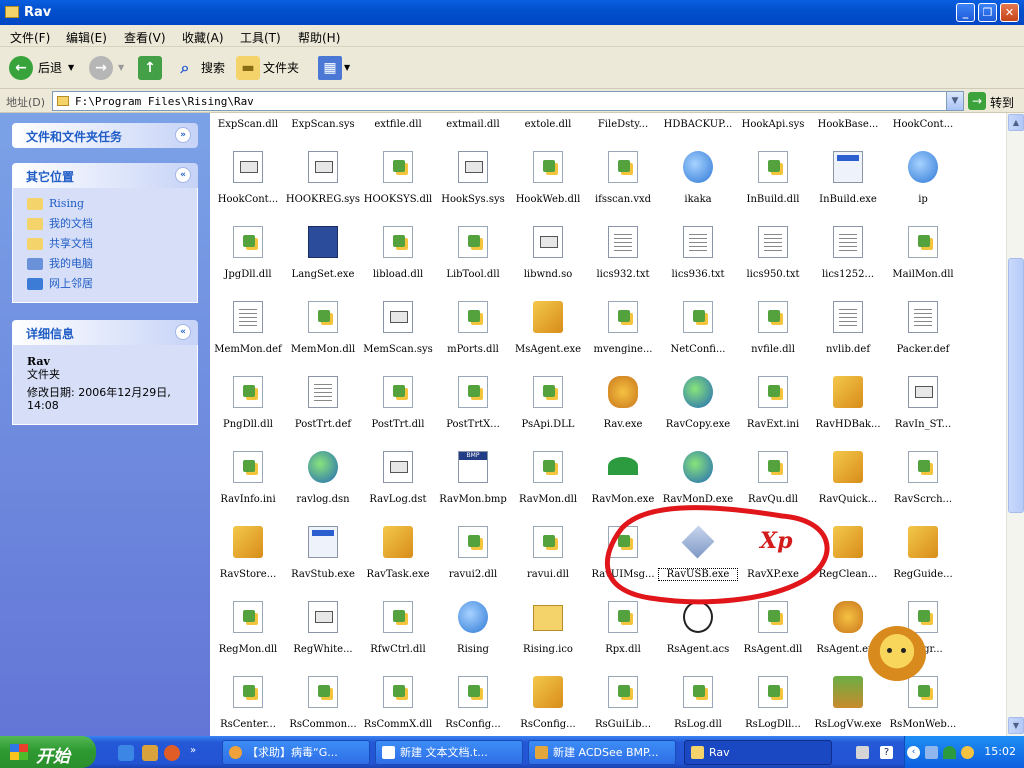 The image size is (1024, 768). What do you see at coordinates (886, 752) in the screenshot?
I see `help-icon: ?` at bounding box center [886, 752].